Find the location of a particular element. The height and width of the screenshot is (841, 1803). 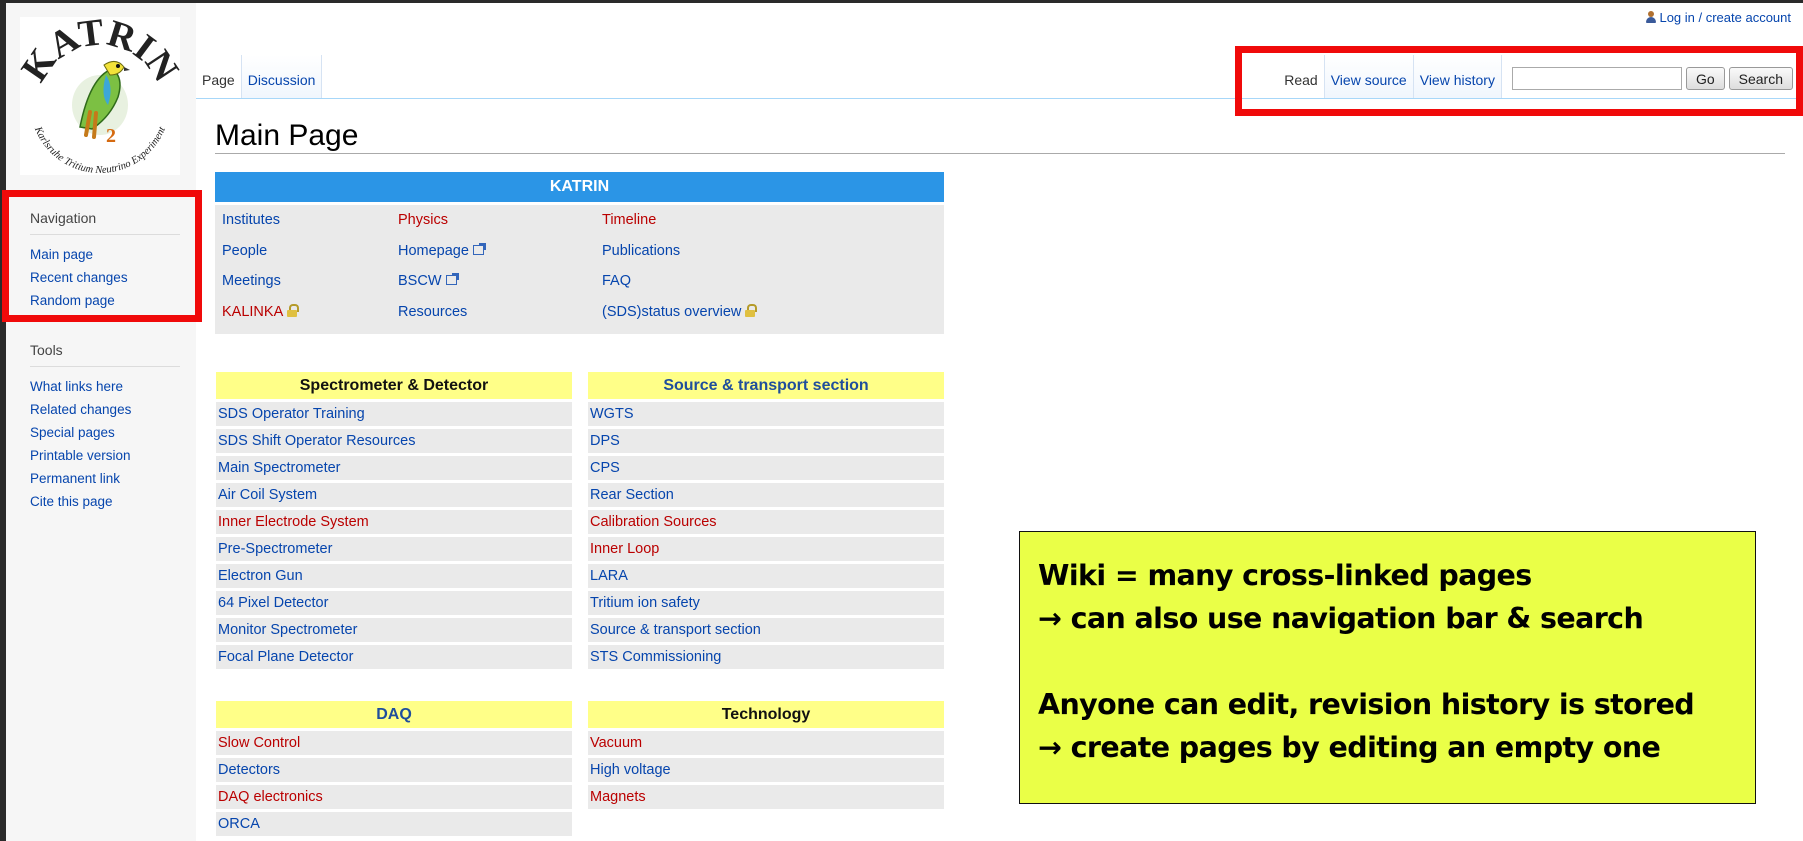

katrin-link-resources: Resources is located at coordinates (432, 312).